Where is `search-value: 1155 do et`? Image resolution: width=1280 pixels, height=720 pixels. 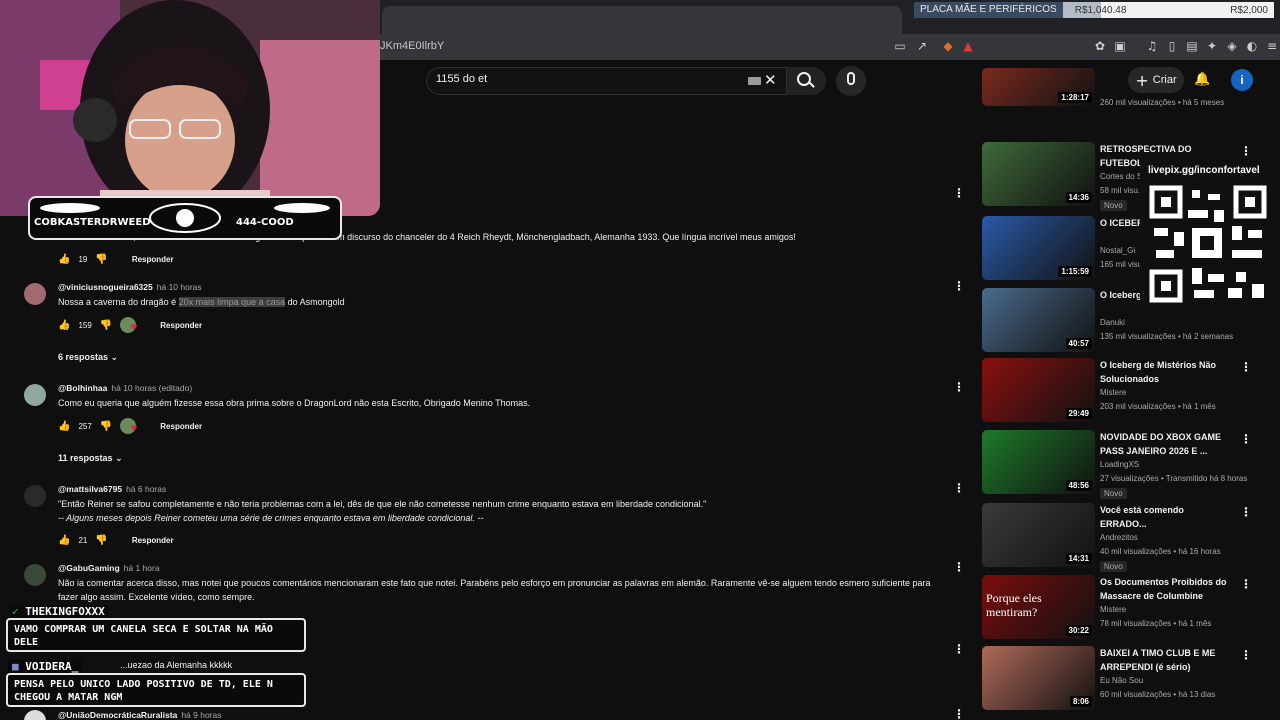
search-value: 1155 do et is located at coordinates (461, 79).